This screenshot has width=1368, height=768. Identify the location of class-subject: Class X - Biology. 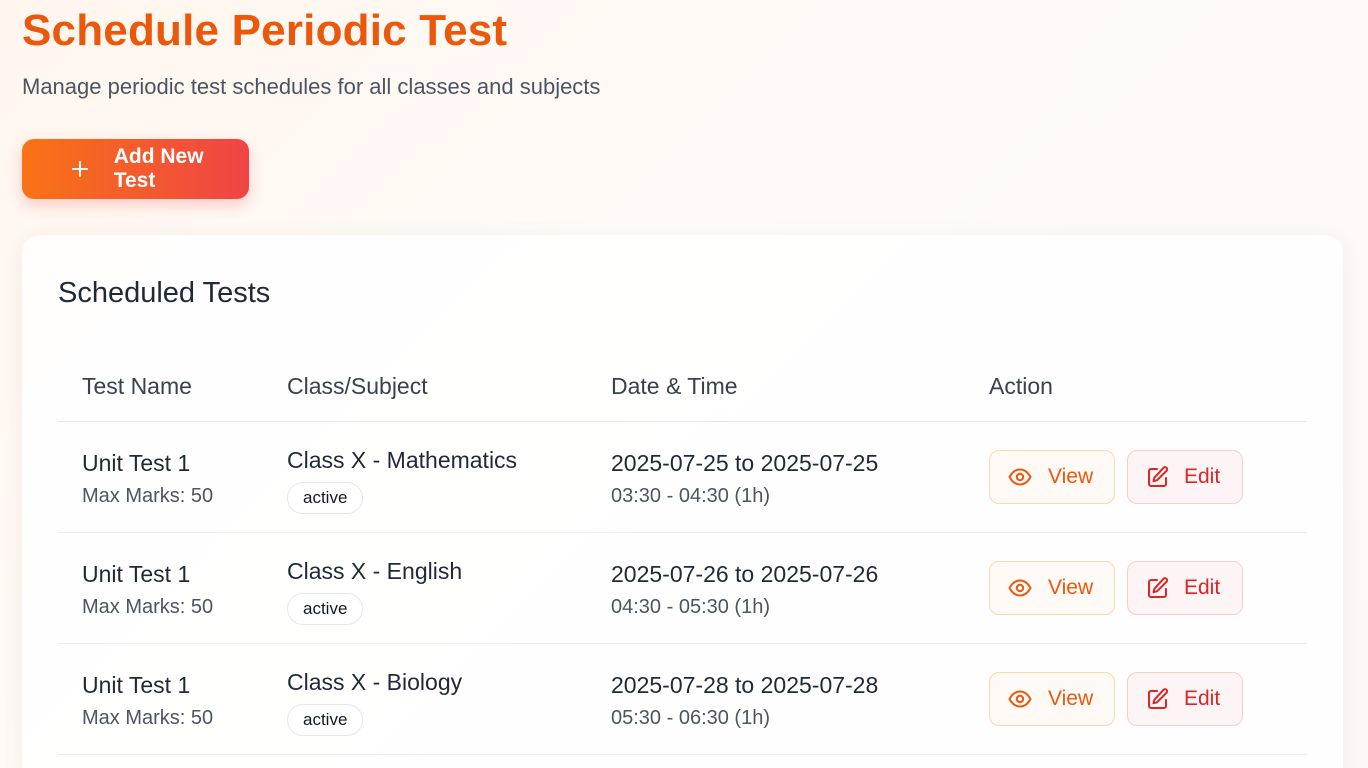
(375, 682).